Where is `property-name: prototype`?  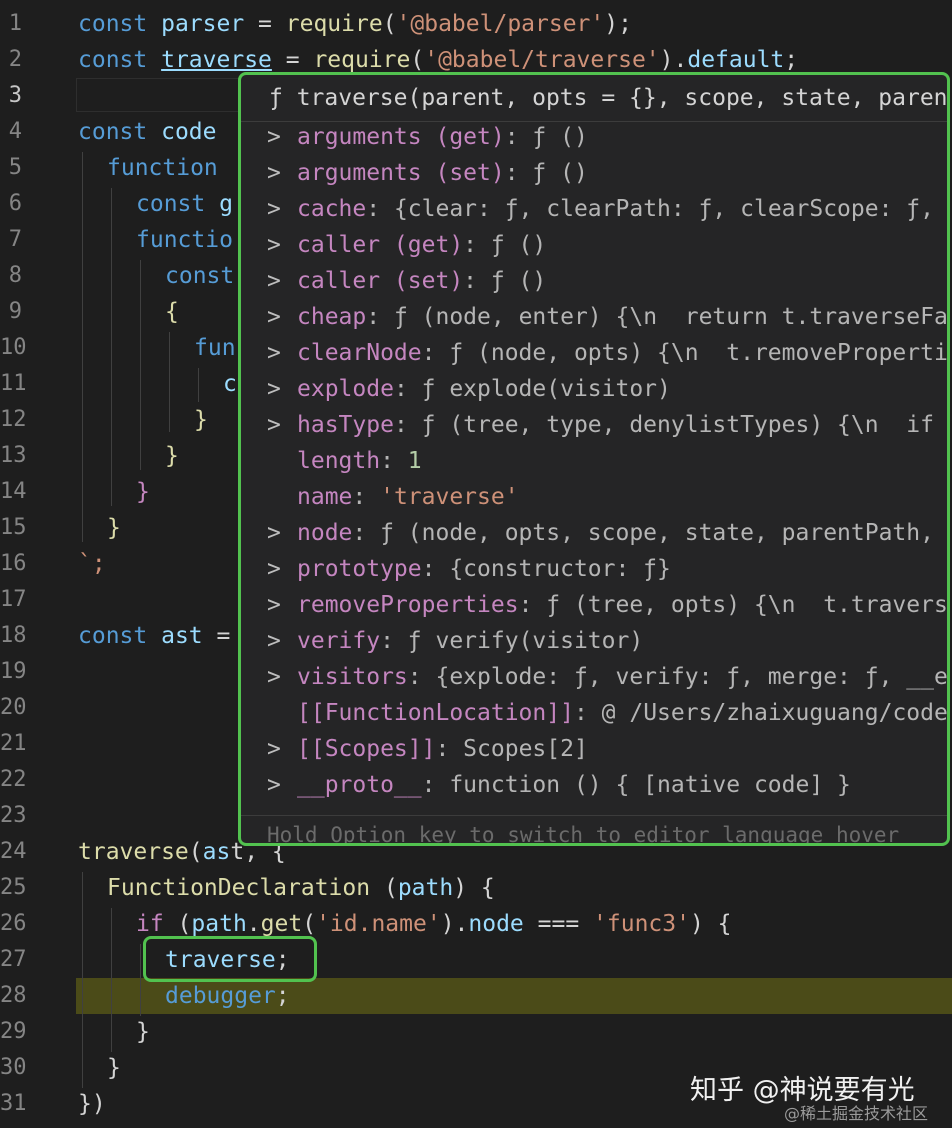 property-name: prototype is located at coordinates (359, 569).